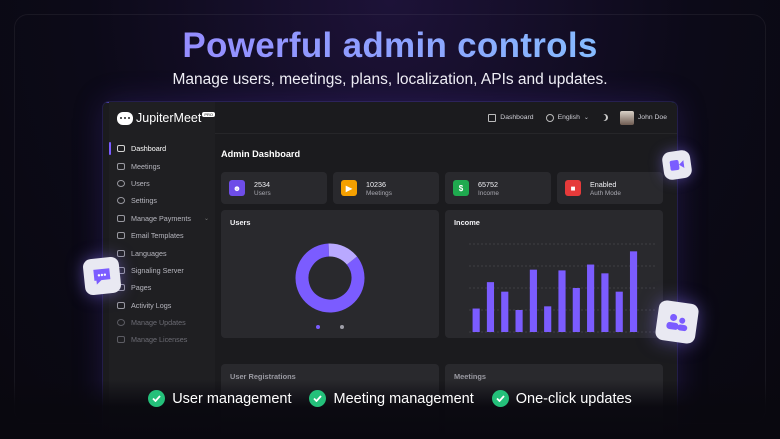 The width and height of the screenshot is (780, 439). I want to click on sidebar-item-label: Pages, so click(141, 288).